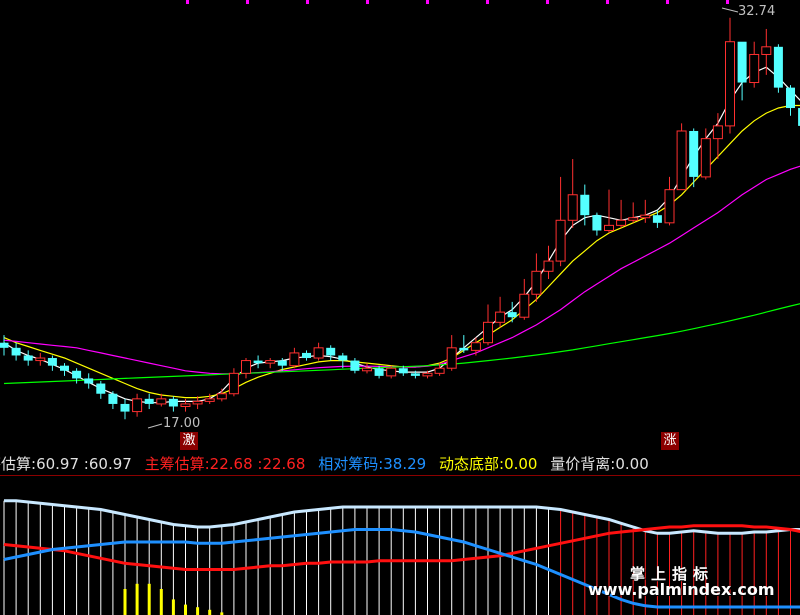 This screenshot has width=800, height=615. What do you see at coordinates (400, 475) in the screenshot?
I see `pane-divider` at bounding box center [400, 475].